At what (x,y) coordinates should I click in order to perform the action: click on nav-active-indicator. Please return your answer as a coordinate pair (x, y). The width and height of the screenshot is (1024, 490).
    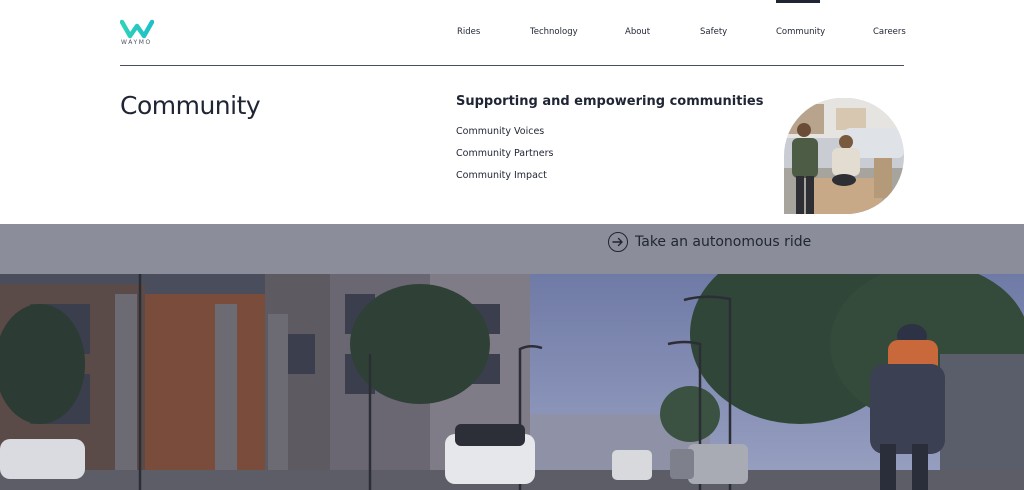
    Looking at the image, I should click on (798, 1).